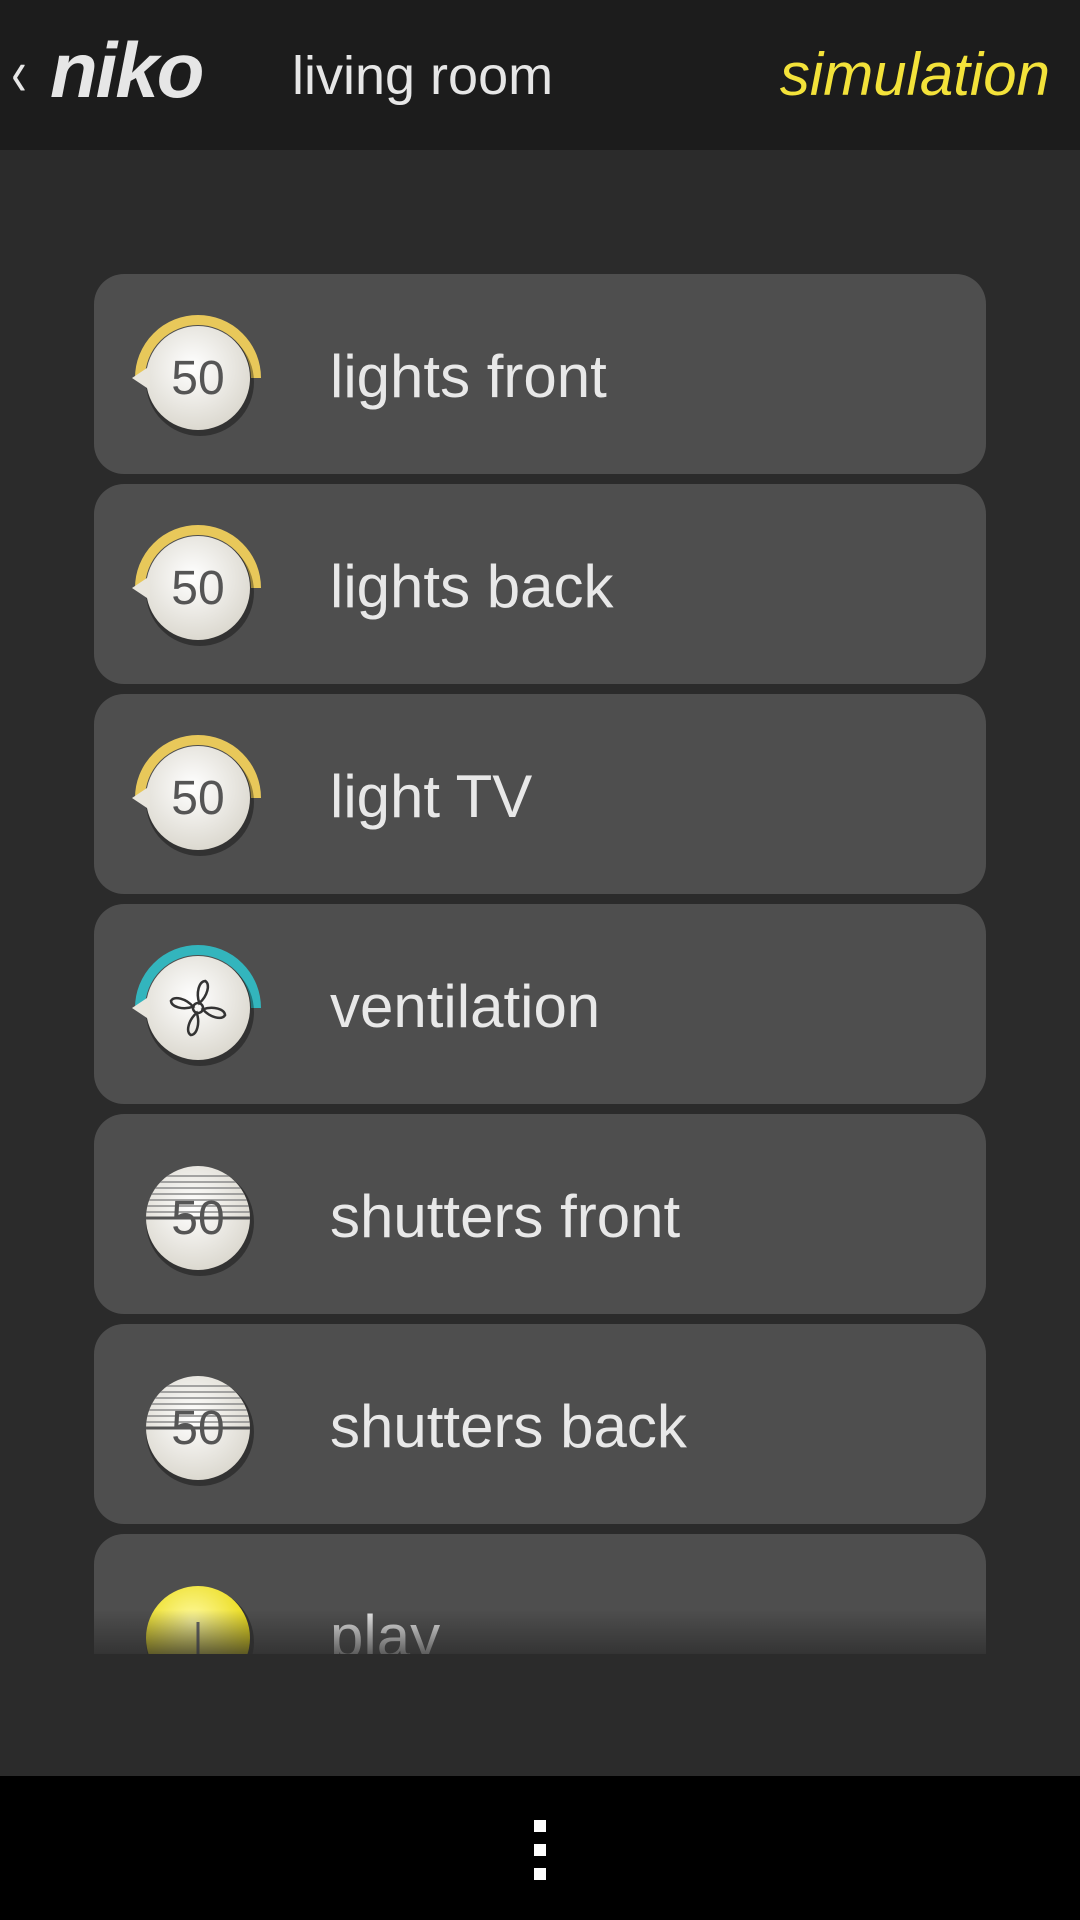 Image resolution: width=1080 pixels, height=1920 pixels. I want to click on device-card-light-tv: 50 light TV, so click(540, 794).